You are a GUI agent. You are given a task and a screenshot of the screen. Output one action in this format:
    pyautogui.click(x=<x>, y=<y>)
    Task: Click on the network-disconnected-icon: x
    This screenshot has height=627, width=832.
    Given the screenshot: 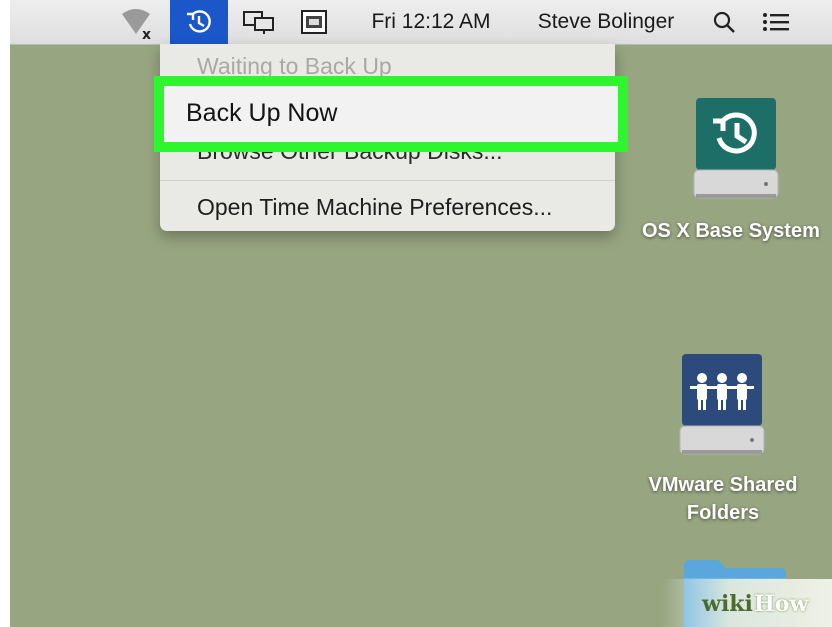 What is the action you would take?
    pyautogui.click(x=136, y=24)
    